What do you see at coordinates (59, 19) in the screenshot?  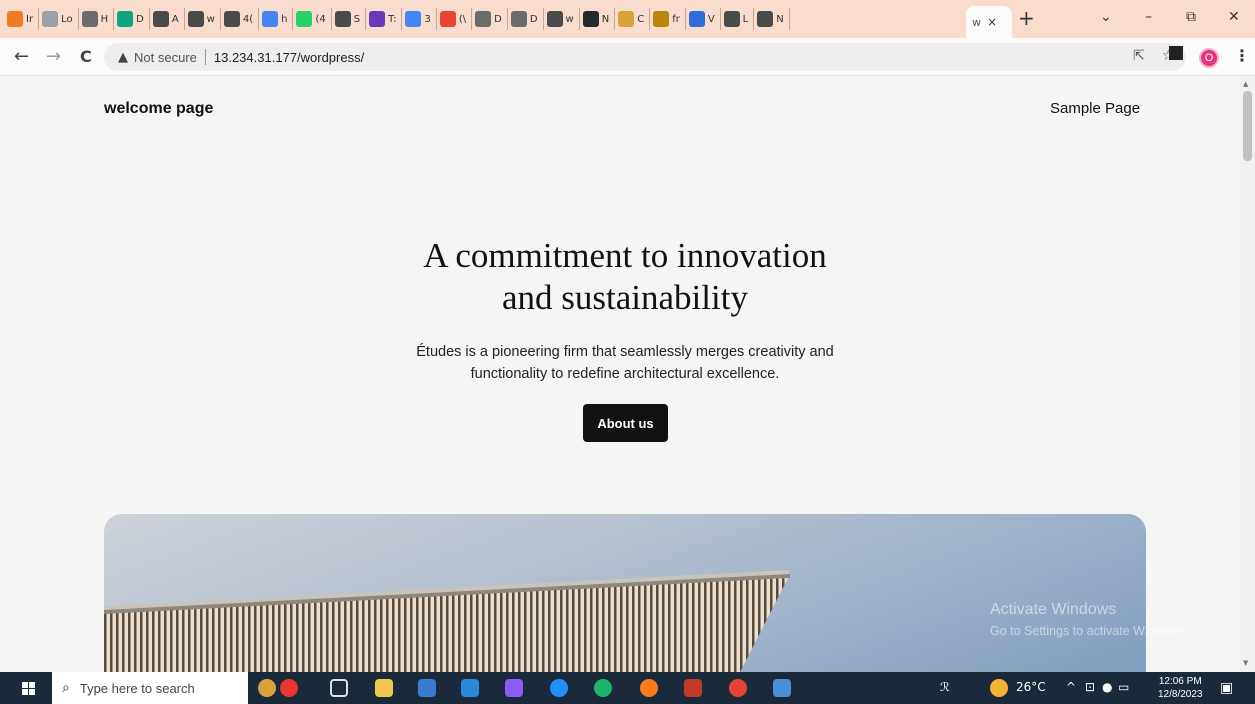 I see `browser-tab: Lo` at bounding box center [59, 19].